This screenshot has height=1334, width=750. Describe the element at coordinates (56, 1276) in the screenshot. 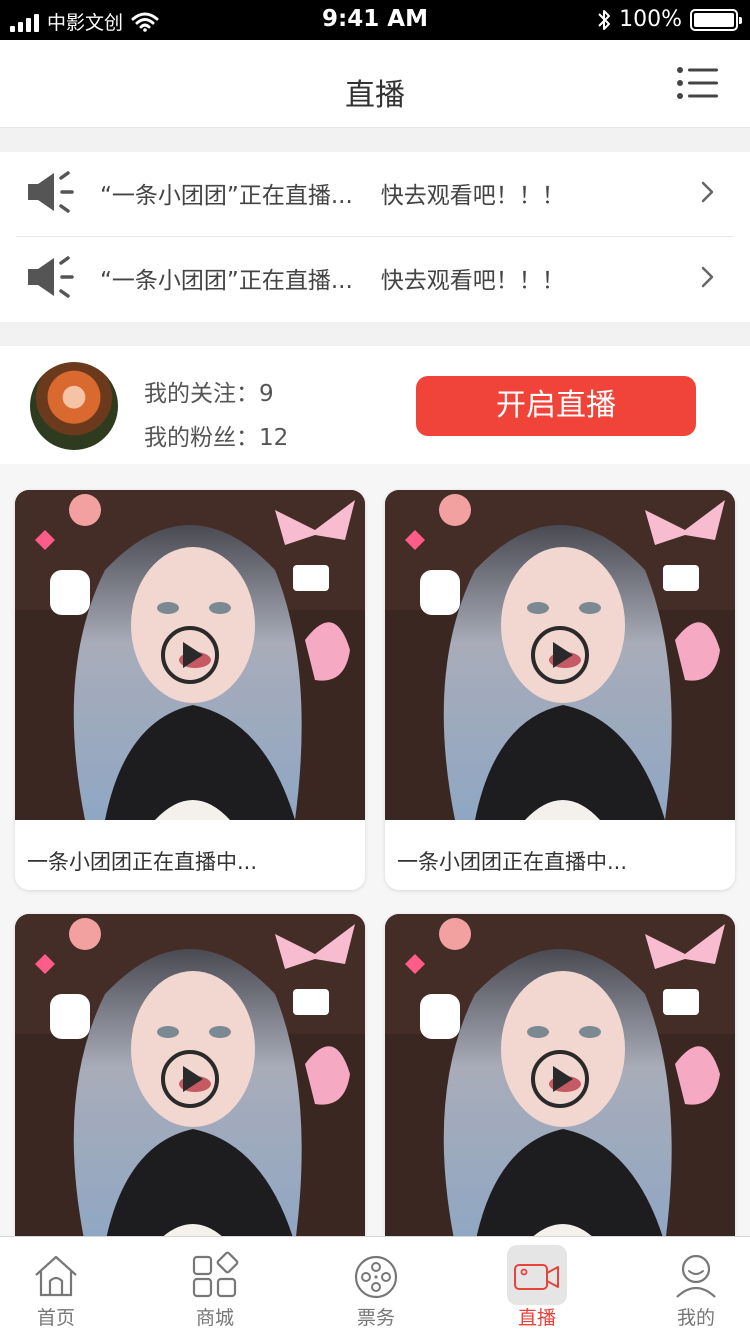

I see `home-icon` at that location.